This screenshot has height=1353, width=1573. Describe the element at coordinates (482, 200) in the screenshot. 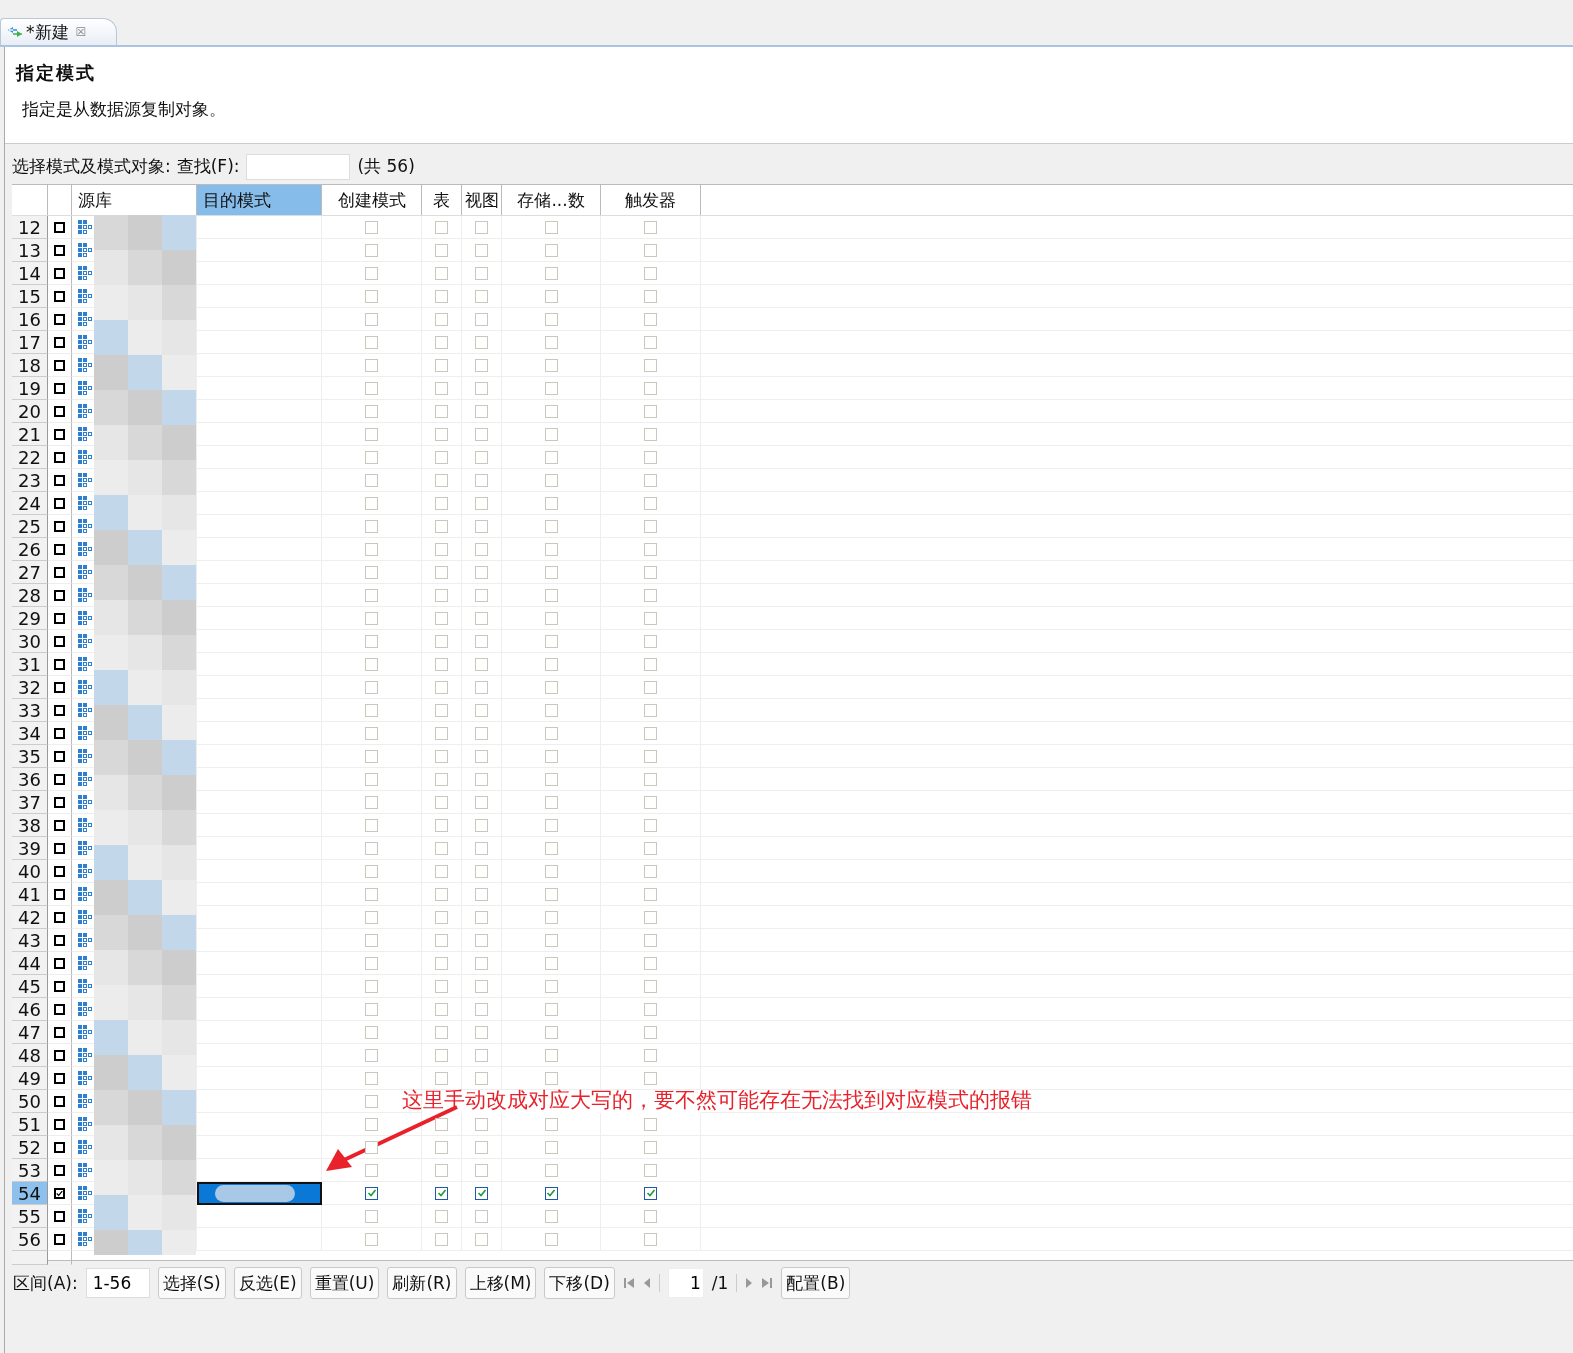

I see `column-header: 视图` at that location.